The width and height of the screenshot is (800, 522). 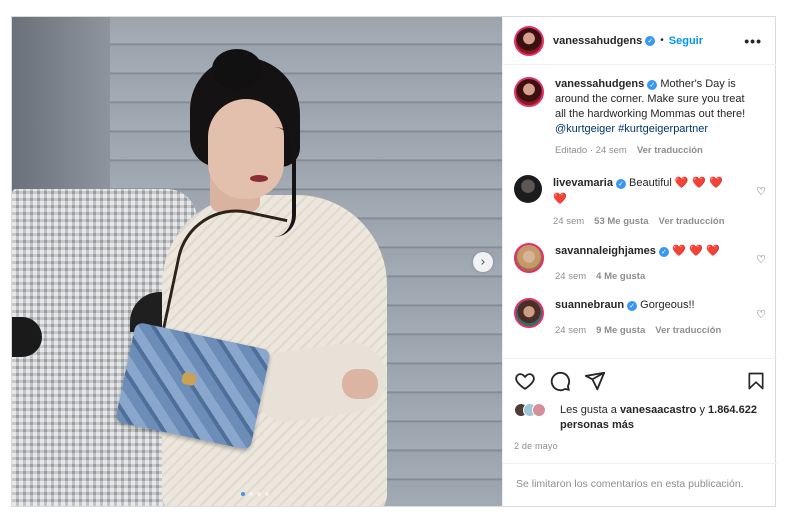 What do you see at coordinates (529, 92) in the screenshot?
I see `caption-avatar` at bounding box center [529, 92].